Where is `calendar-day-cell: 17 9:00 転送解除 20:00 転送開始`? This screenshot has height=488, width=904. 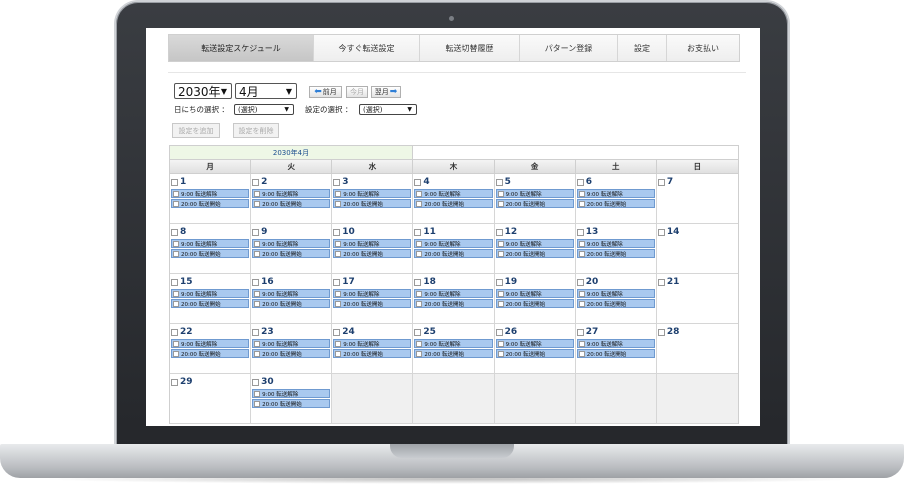 calendar-day-cell: 17 9:00 転送解除 20:00 転送開始 is located at coordinates (373, 299).